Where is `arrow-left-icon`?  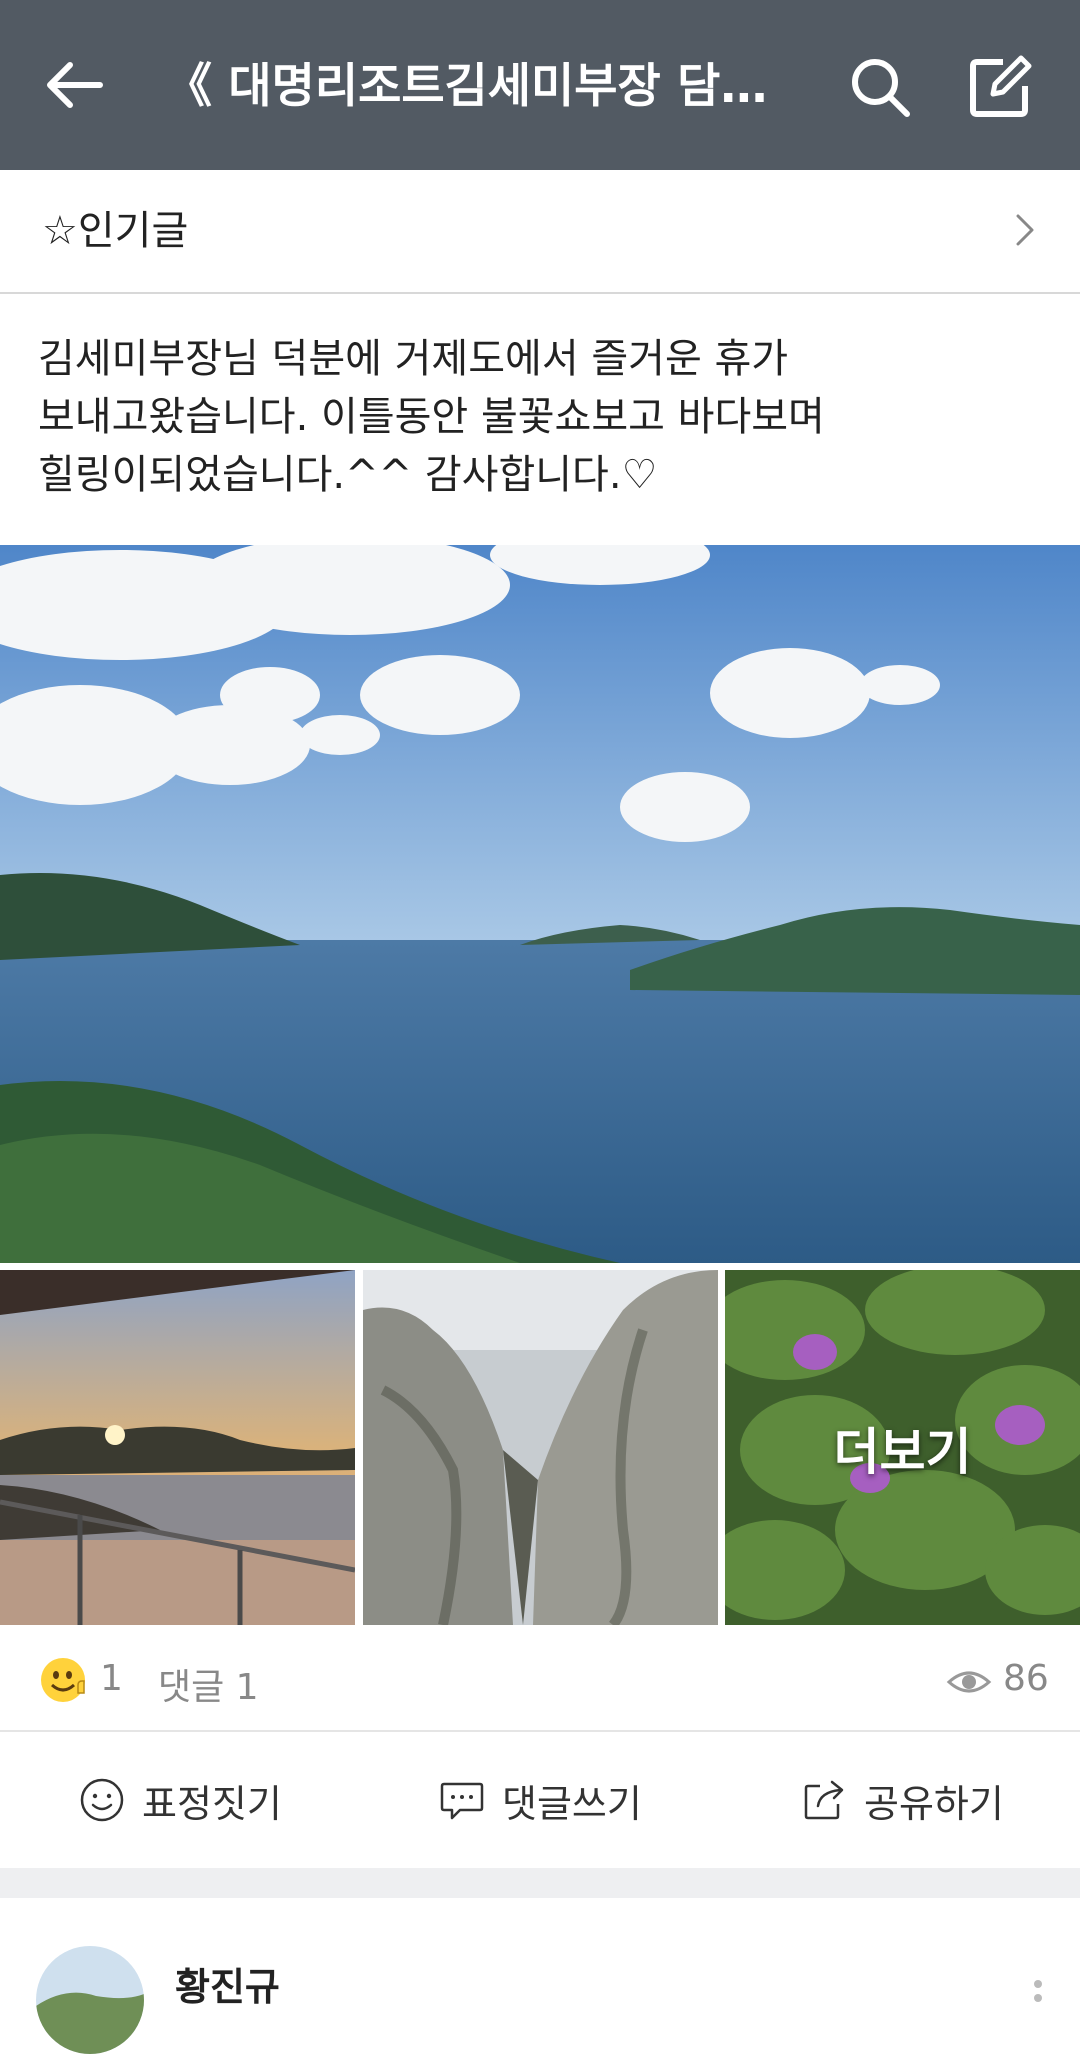 arrow-left-icon is located at coordinates (75, 85).